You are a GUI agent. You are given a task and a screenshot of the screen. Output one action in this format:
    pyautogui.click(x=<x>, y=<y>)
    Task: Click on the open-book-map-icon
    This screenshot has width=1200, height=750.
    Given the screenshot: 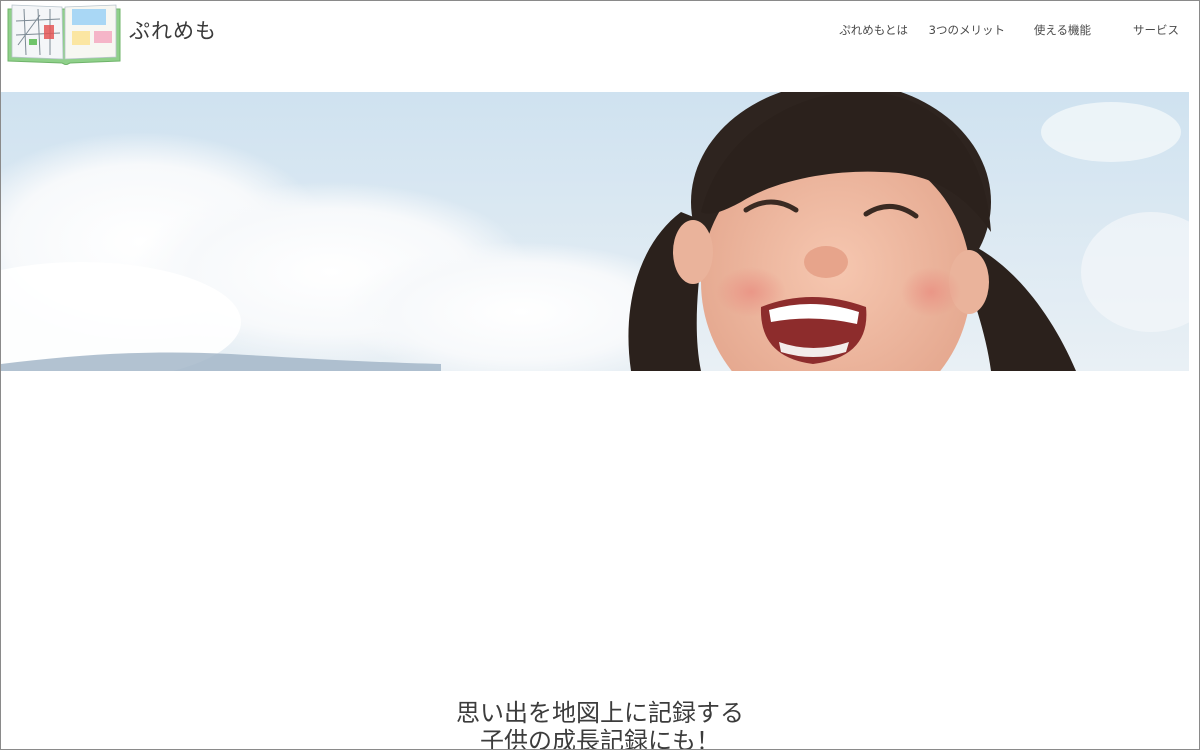 What is the action you would take?
    pyautogui.click(x=64, y=33)
    